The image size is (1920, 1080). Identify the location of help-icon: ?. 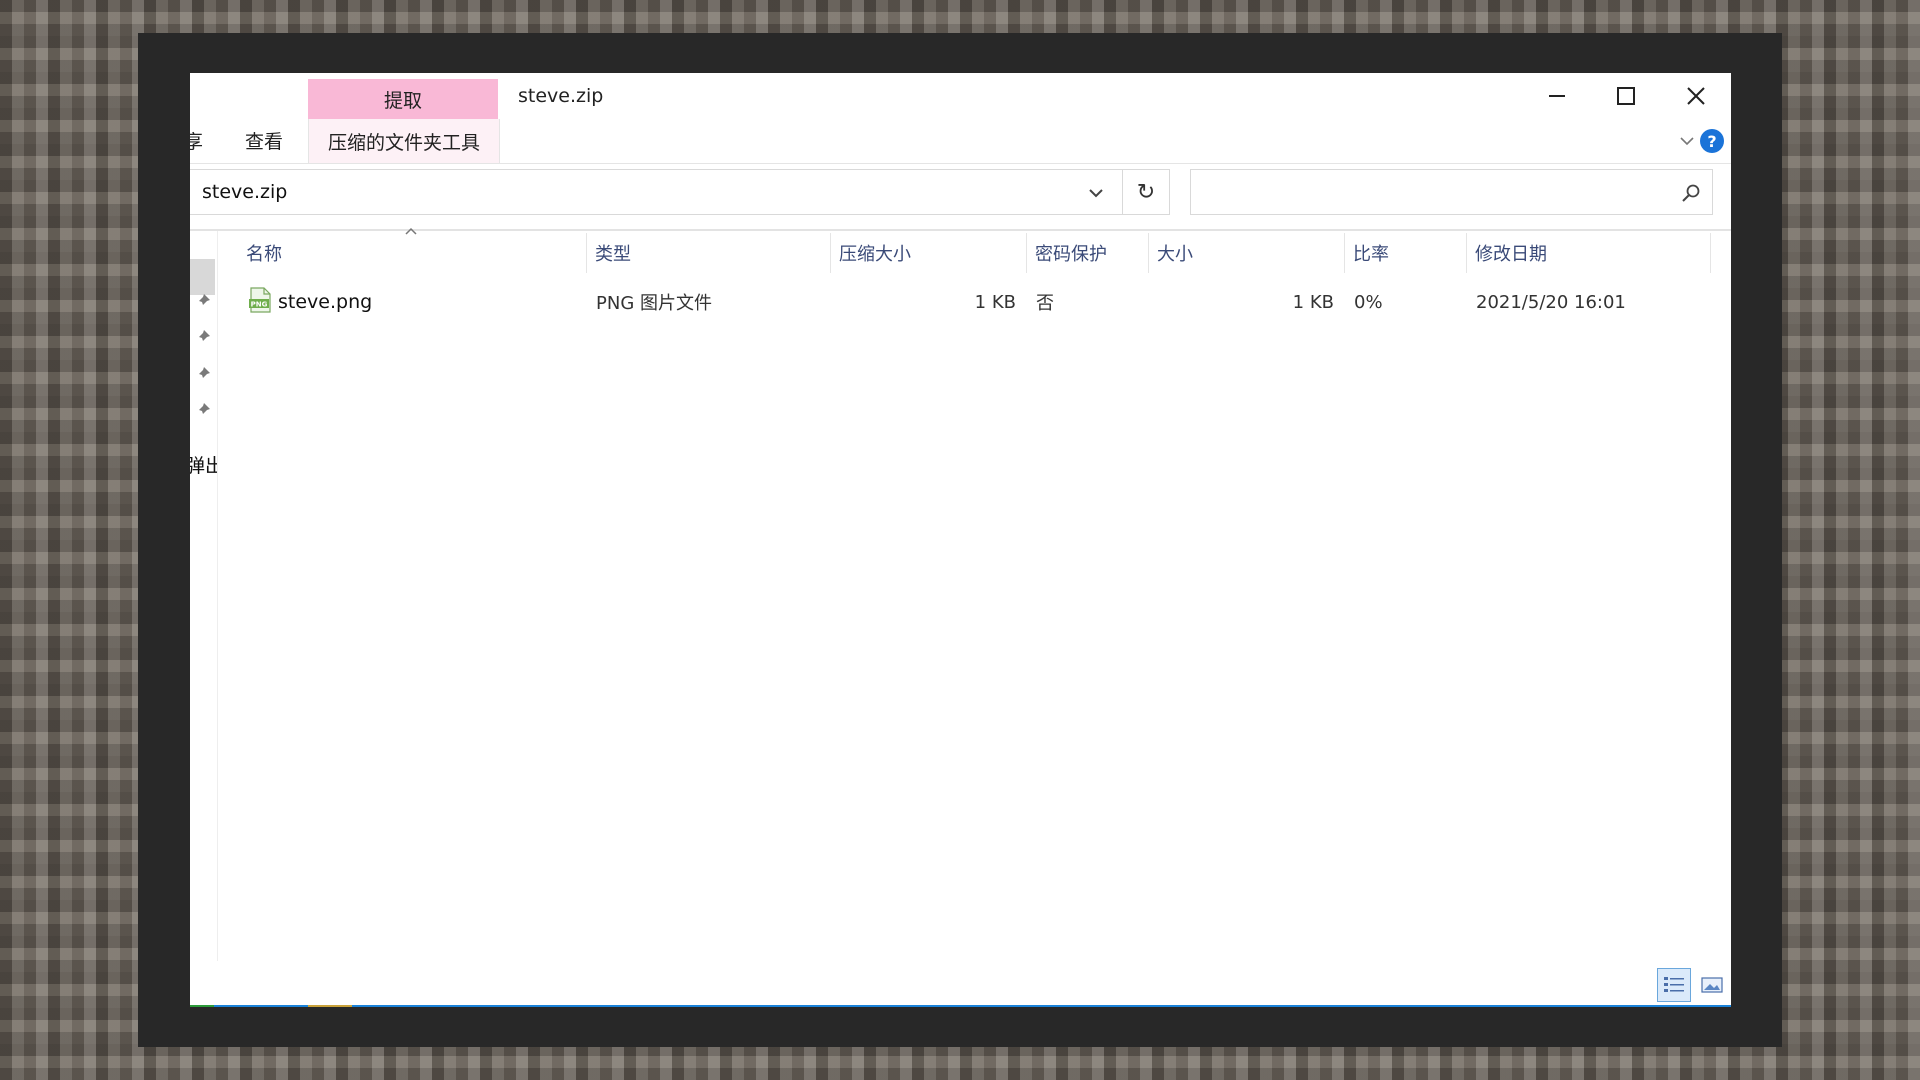
(1712, 141).